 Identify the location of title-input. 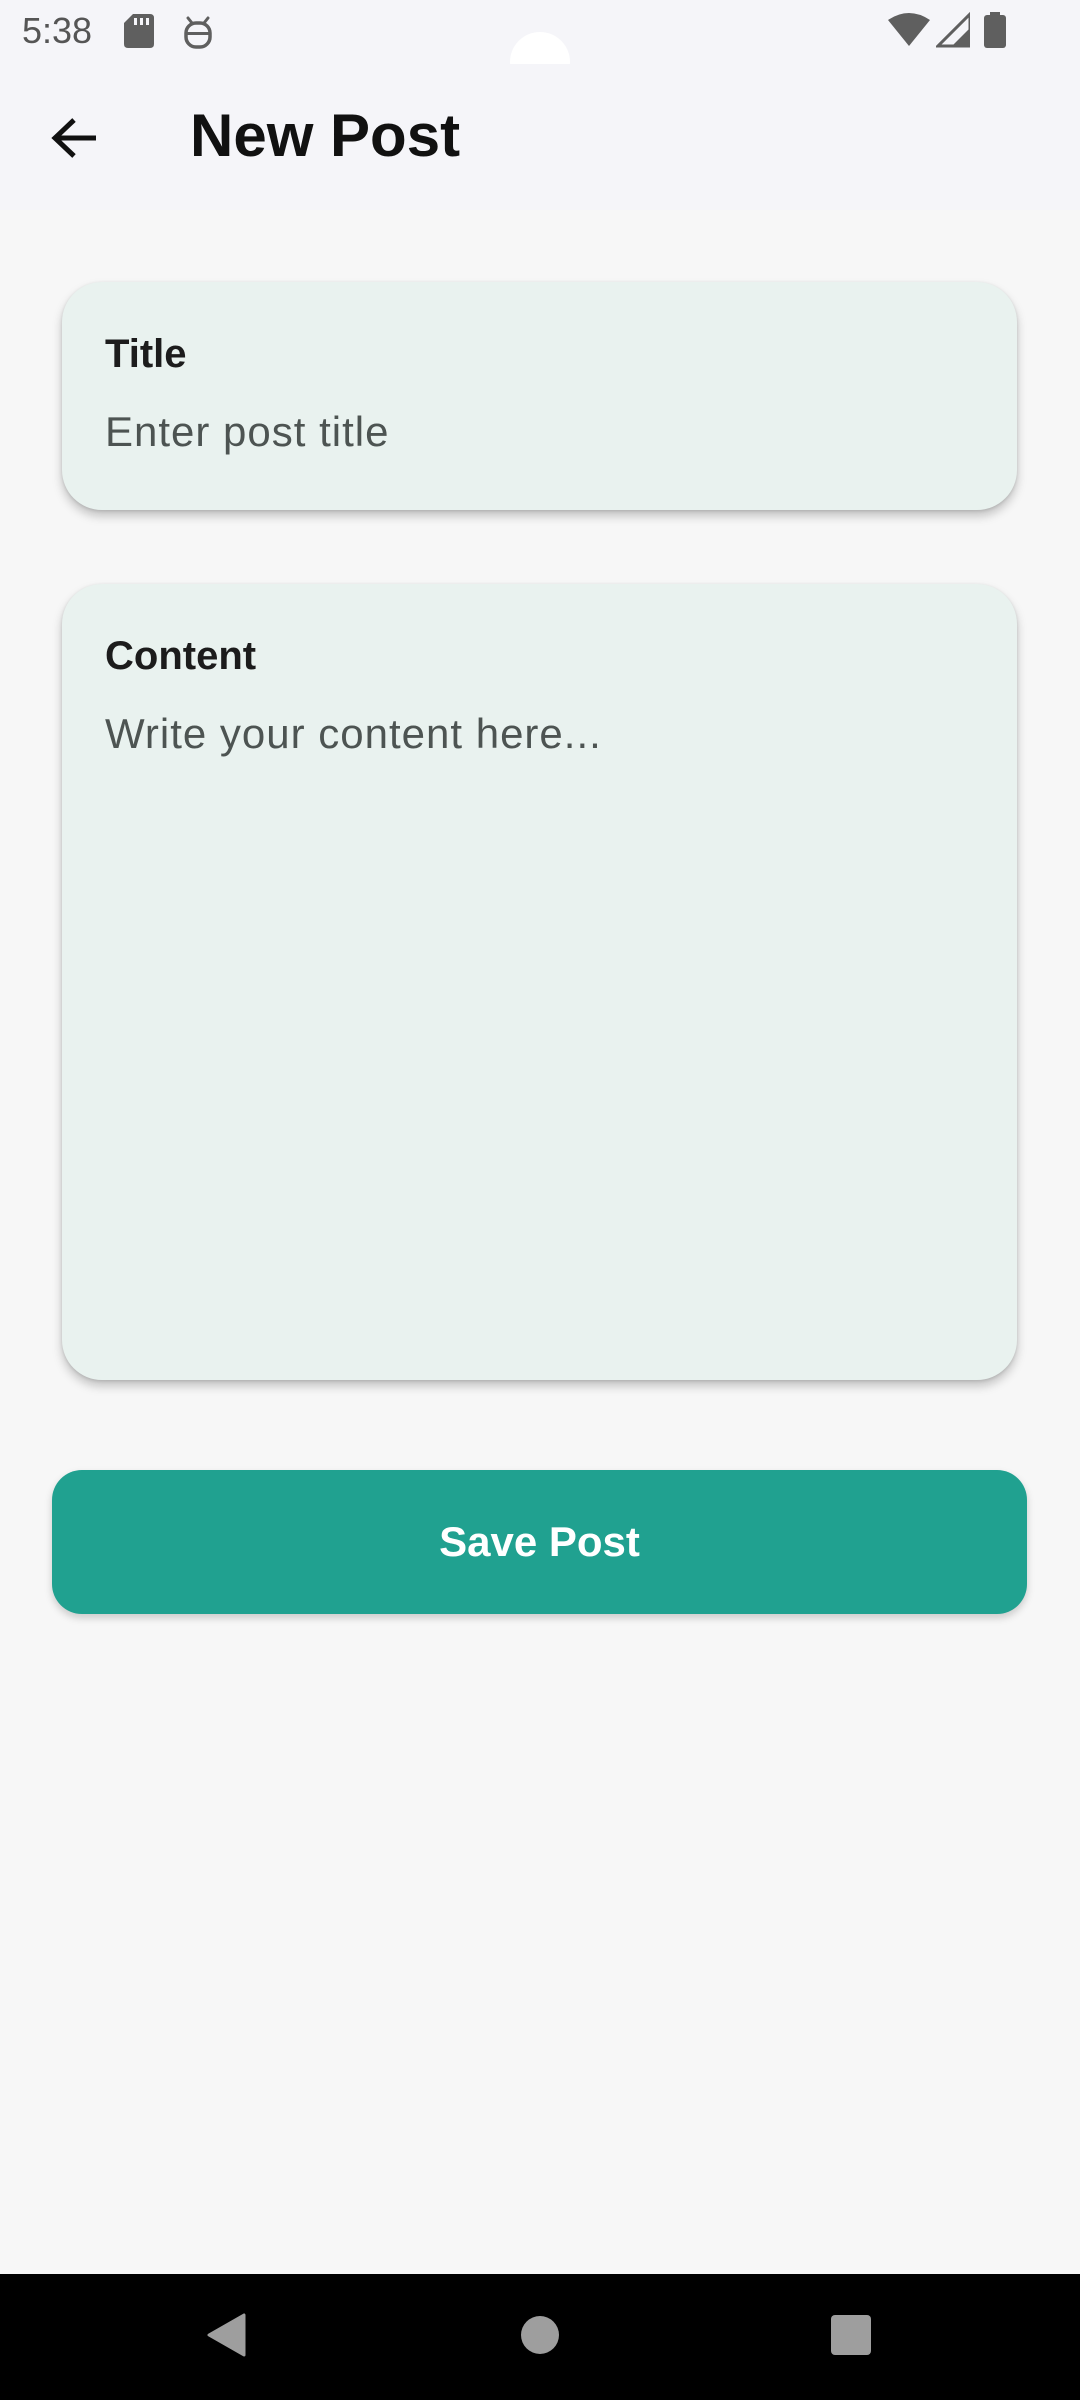
(539, 432).